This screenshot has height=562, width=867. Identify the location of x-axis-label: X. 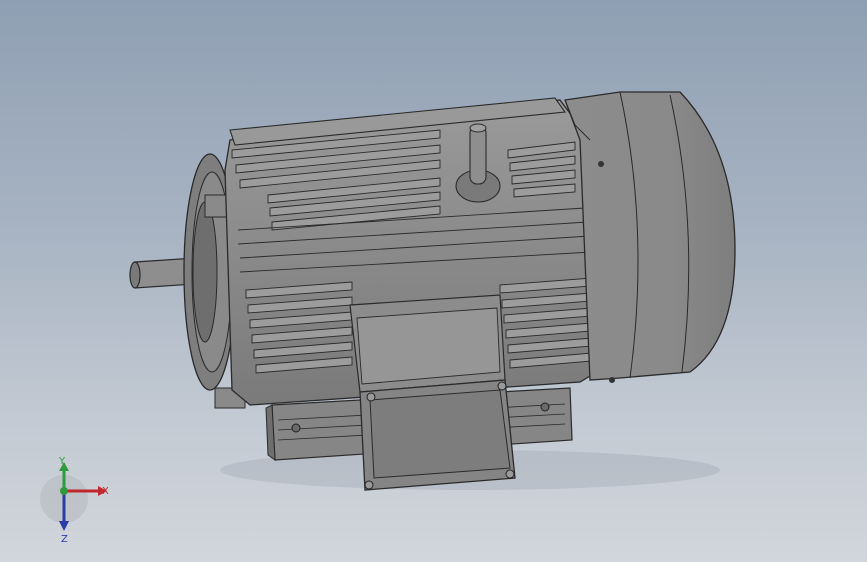
(105, 491).